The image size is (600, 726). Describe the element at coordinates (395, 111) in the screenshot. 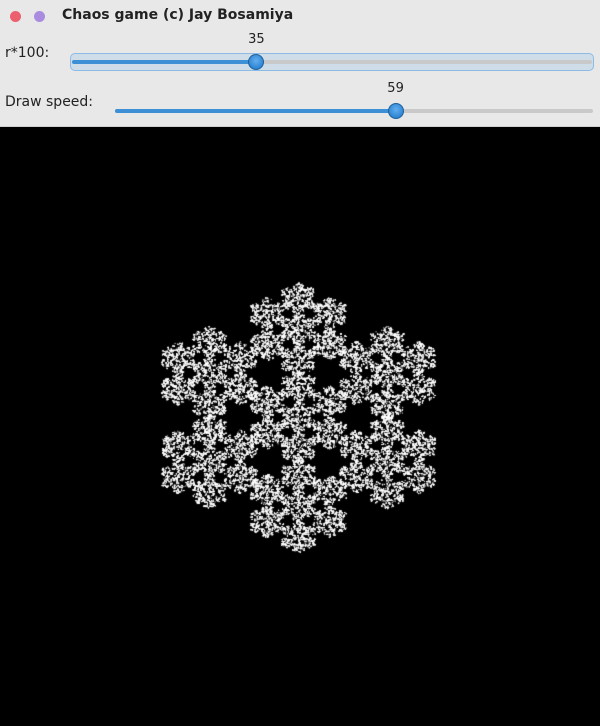

I see `speed-slider-handle` at that location.